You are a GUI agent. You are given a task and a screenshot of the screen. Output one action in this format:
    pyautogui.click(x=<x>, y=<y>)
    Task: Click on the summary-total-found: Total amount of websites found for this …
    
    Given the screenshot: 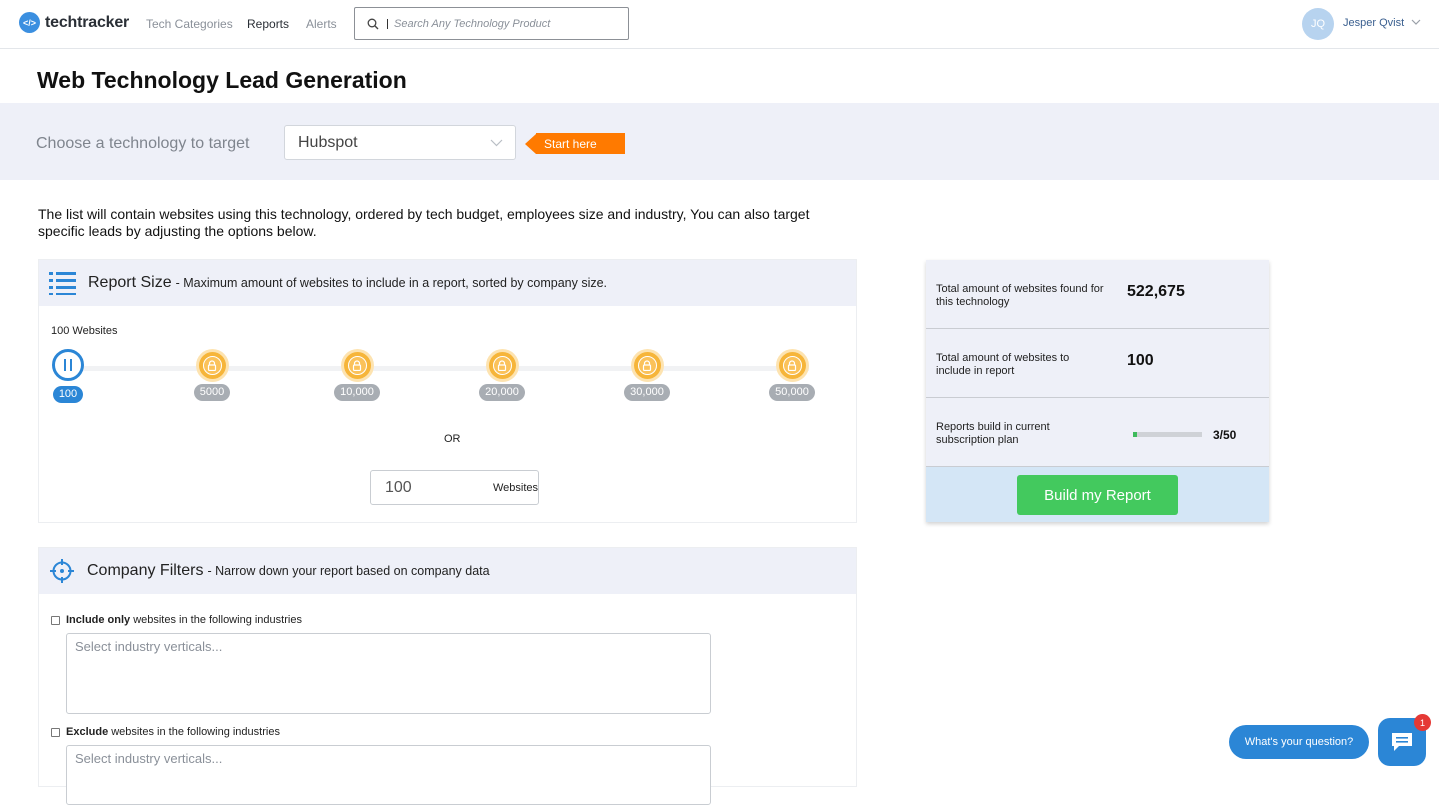 What is the action you would take?
    pyautogui.click(x=1097, y=294)
    